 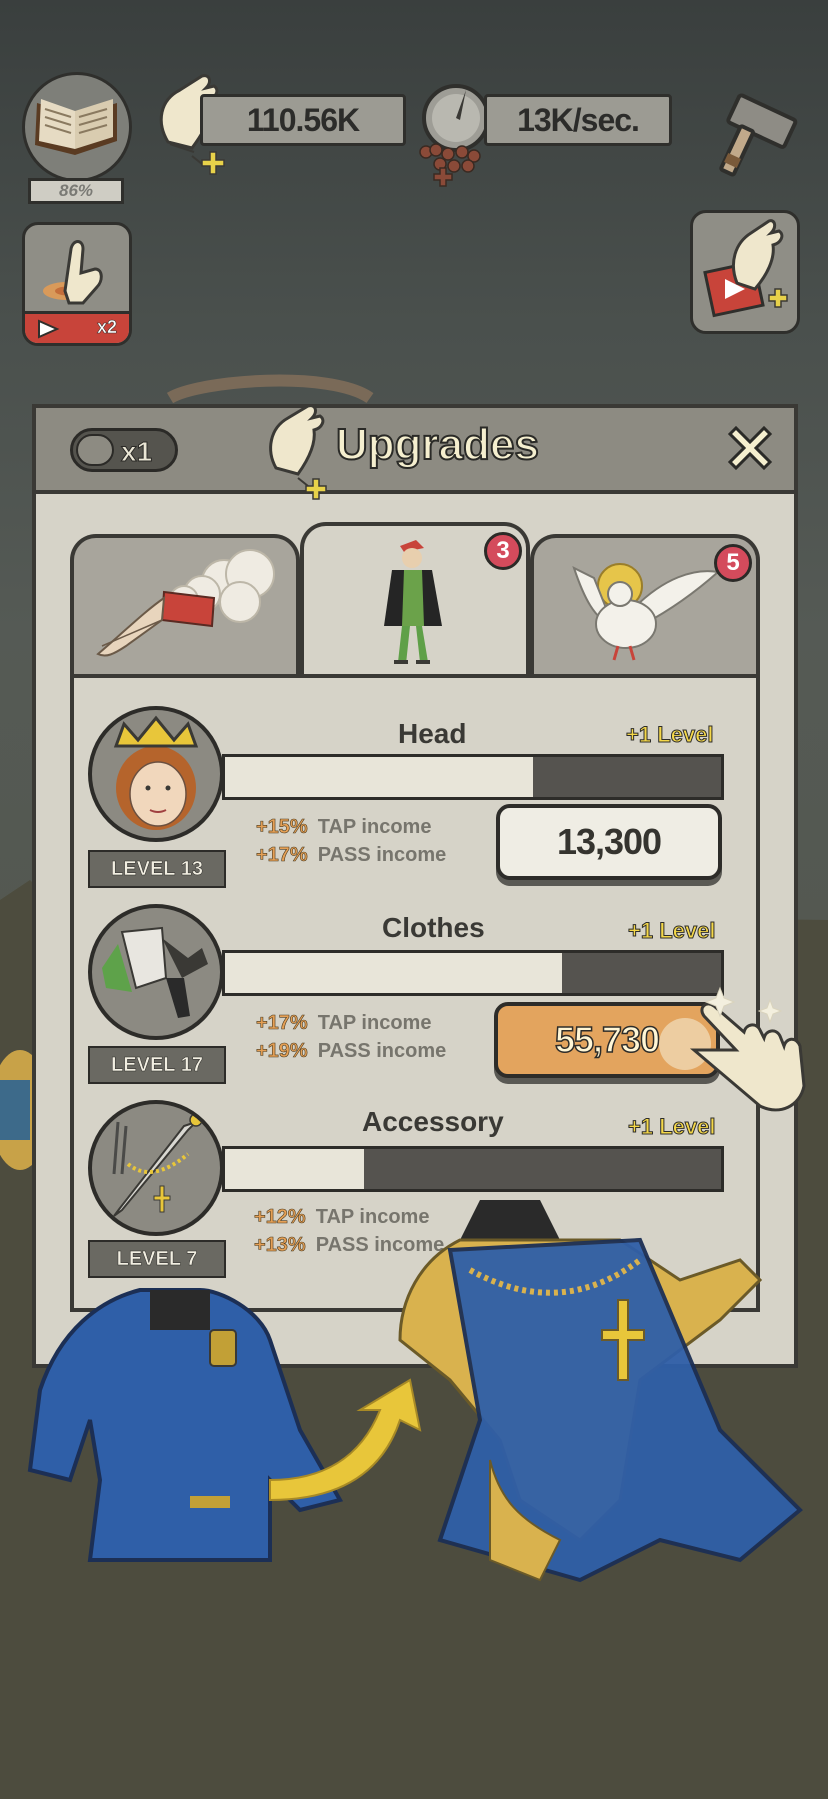 I want to click on tap-boost-ad-button: x2, so click(x=77, y=284).